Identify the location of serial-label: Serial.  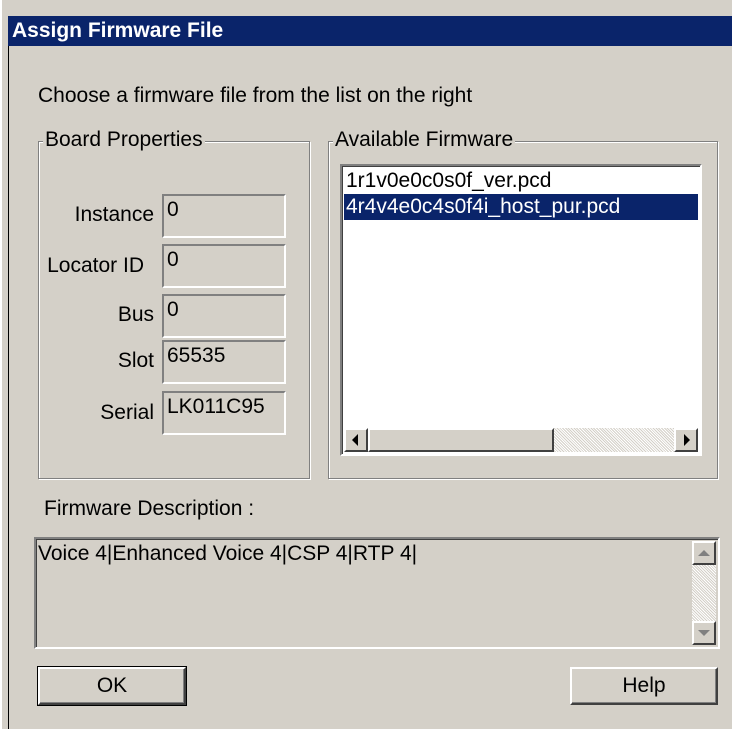
(127, 412).